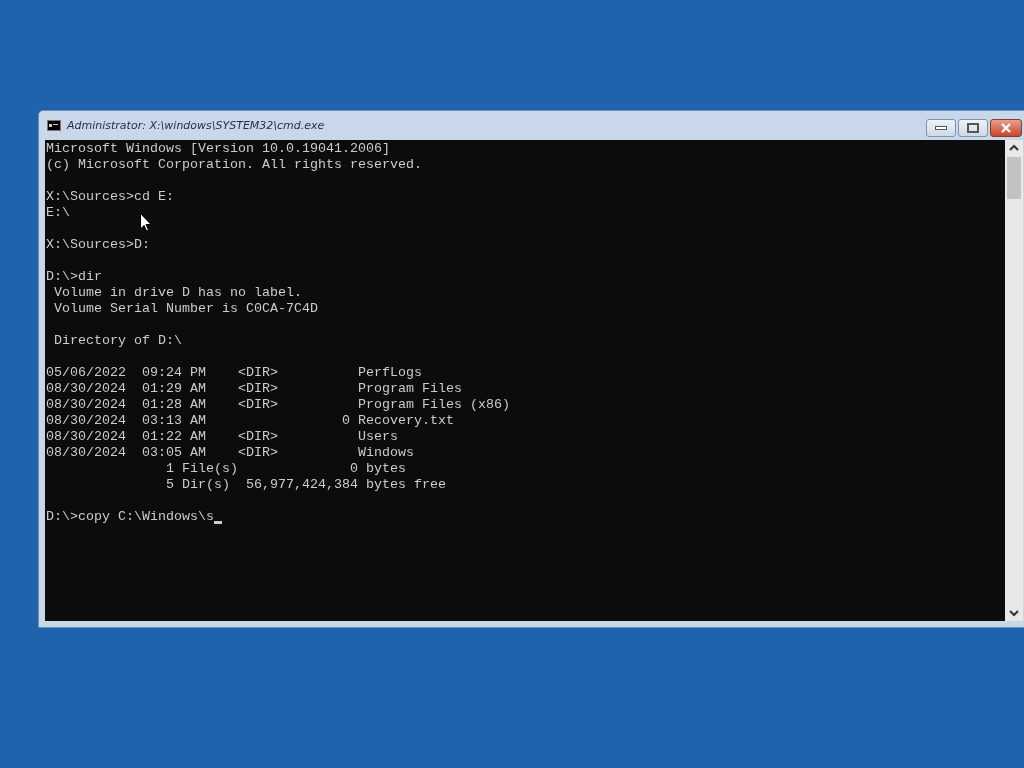  Describe the element at coordinates (1014, 178) in the screenshot. I see `scroll-thumb` at that location.